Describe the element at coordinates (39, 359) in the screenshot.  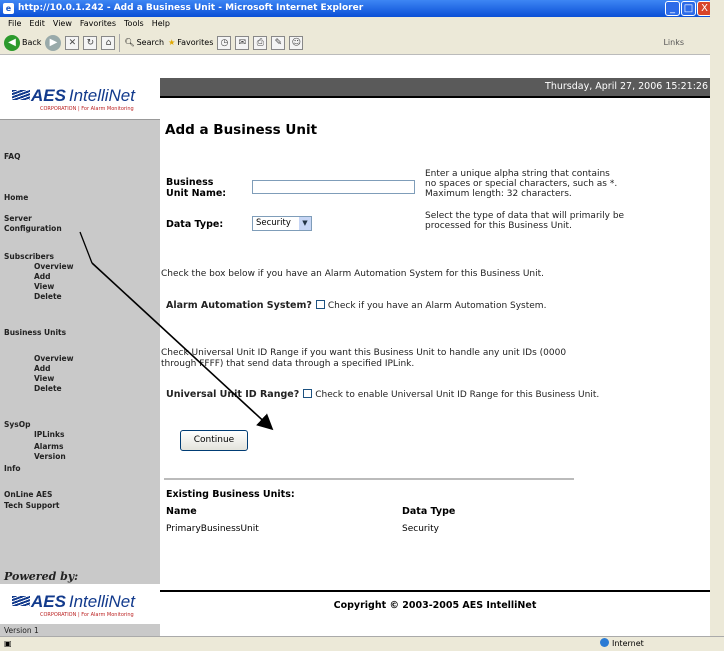
I see `nav-bu-overview: Overview` at that location.